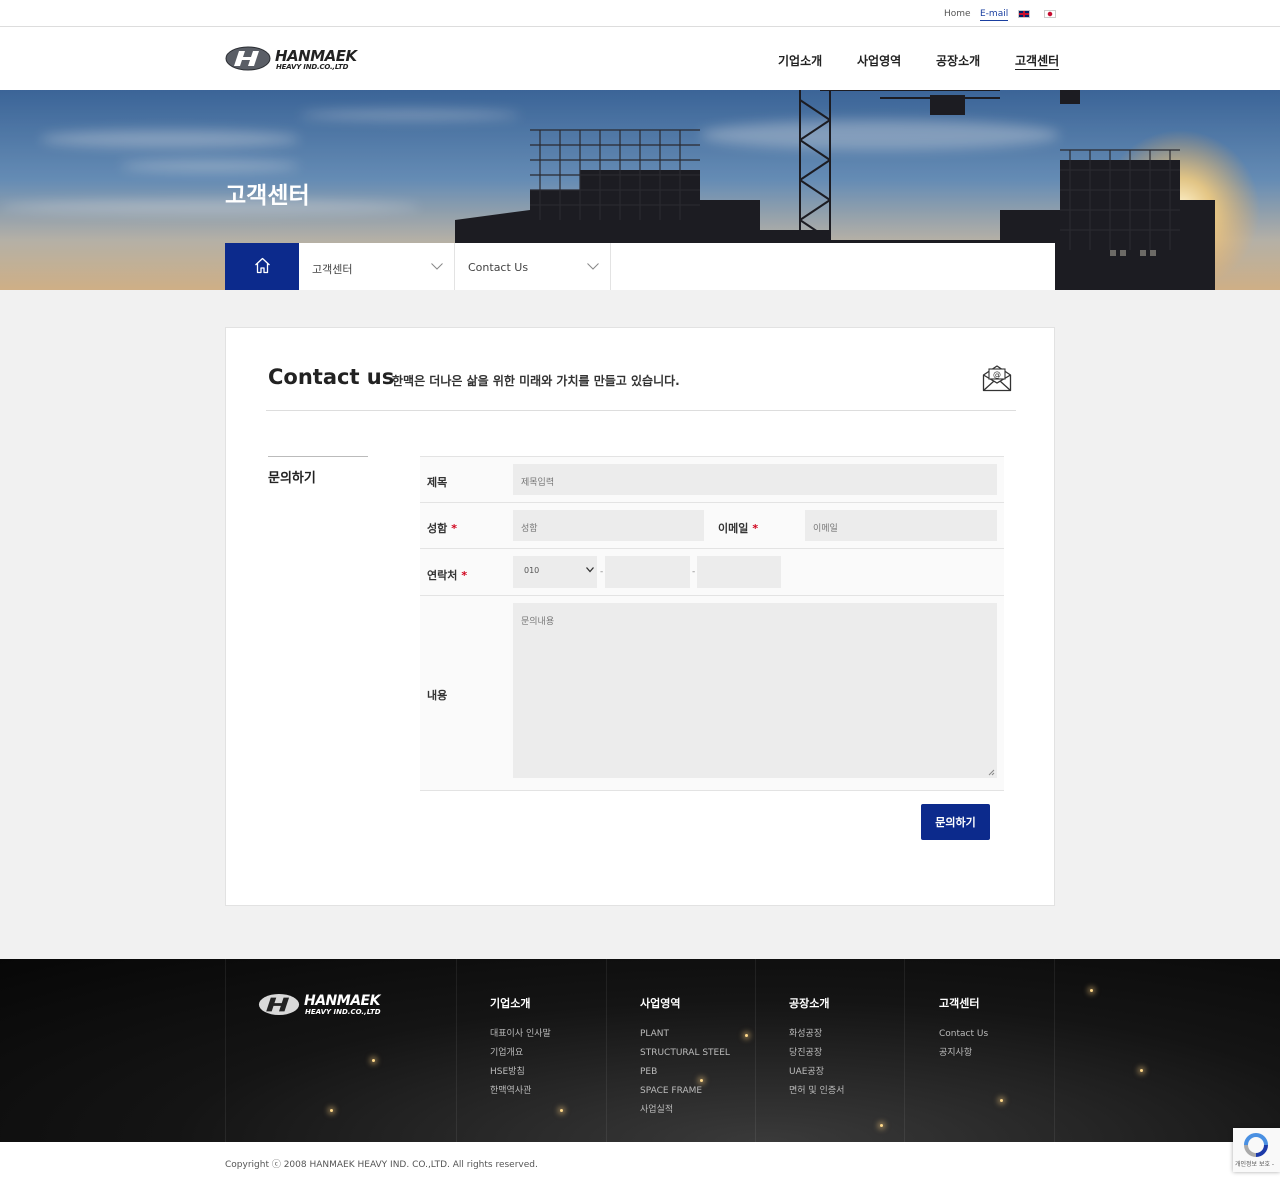  What do you see at coordinates (739, 572) in the screenshot?
I see `phone-last-input` at bounding box center [739, 572].